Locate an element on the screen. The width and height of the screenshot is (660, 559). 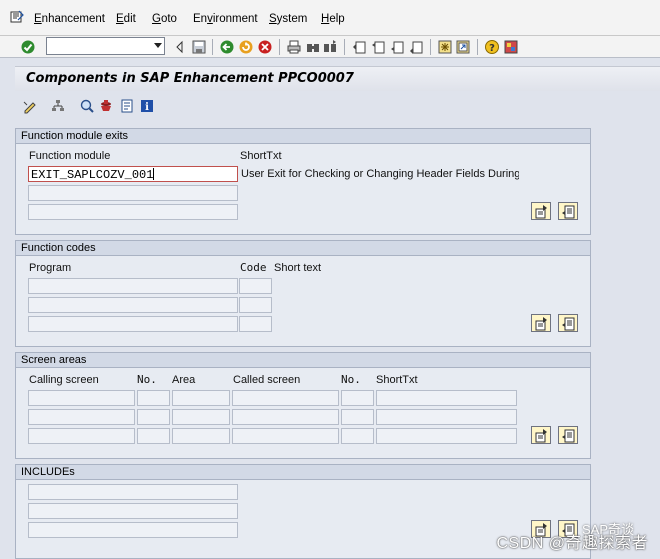
svg-text: i is located at coordinates (147, 107).